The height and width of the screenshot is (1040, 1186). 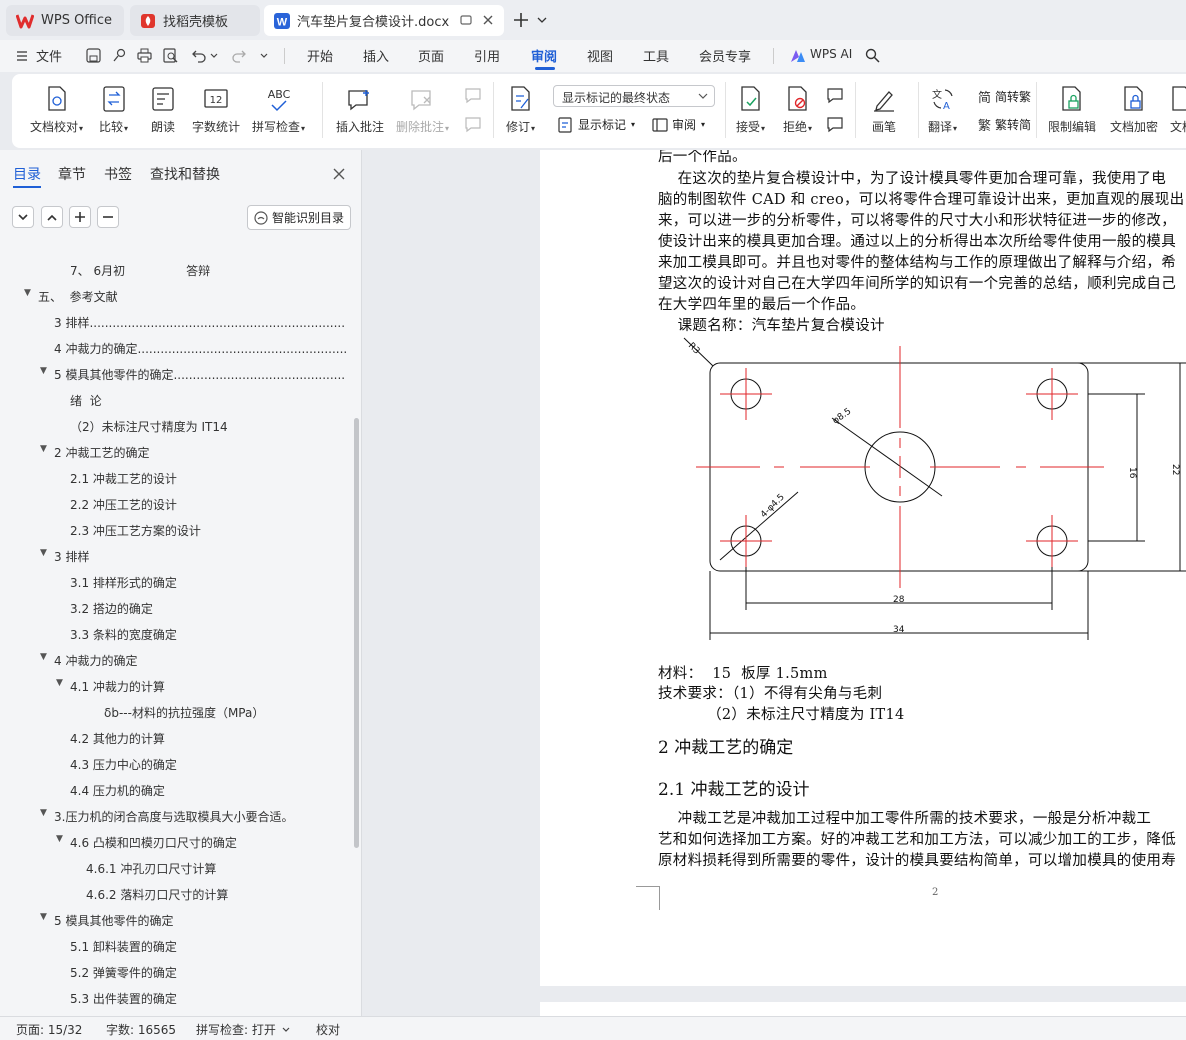 I want to click on menu-tools: 工具, so click(x=656, y=55).